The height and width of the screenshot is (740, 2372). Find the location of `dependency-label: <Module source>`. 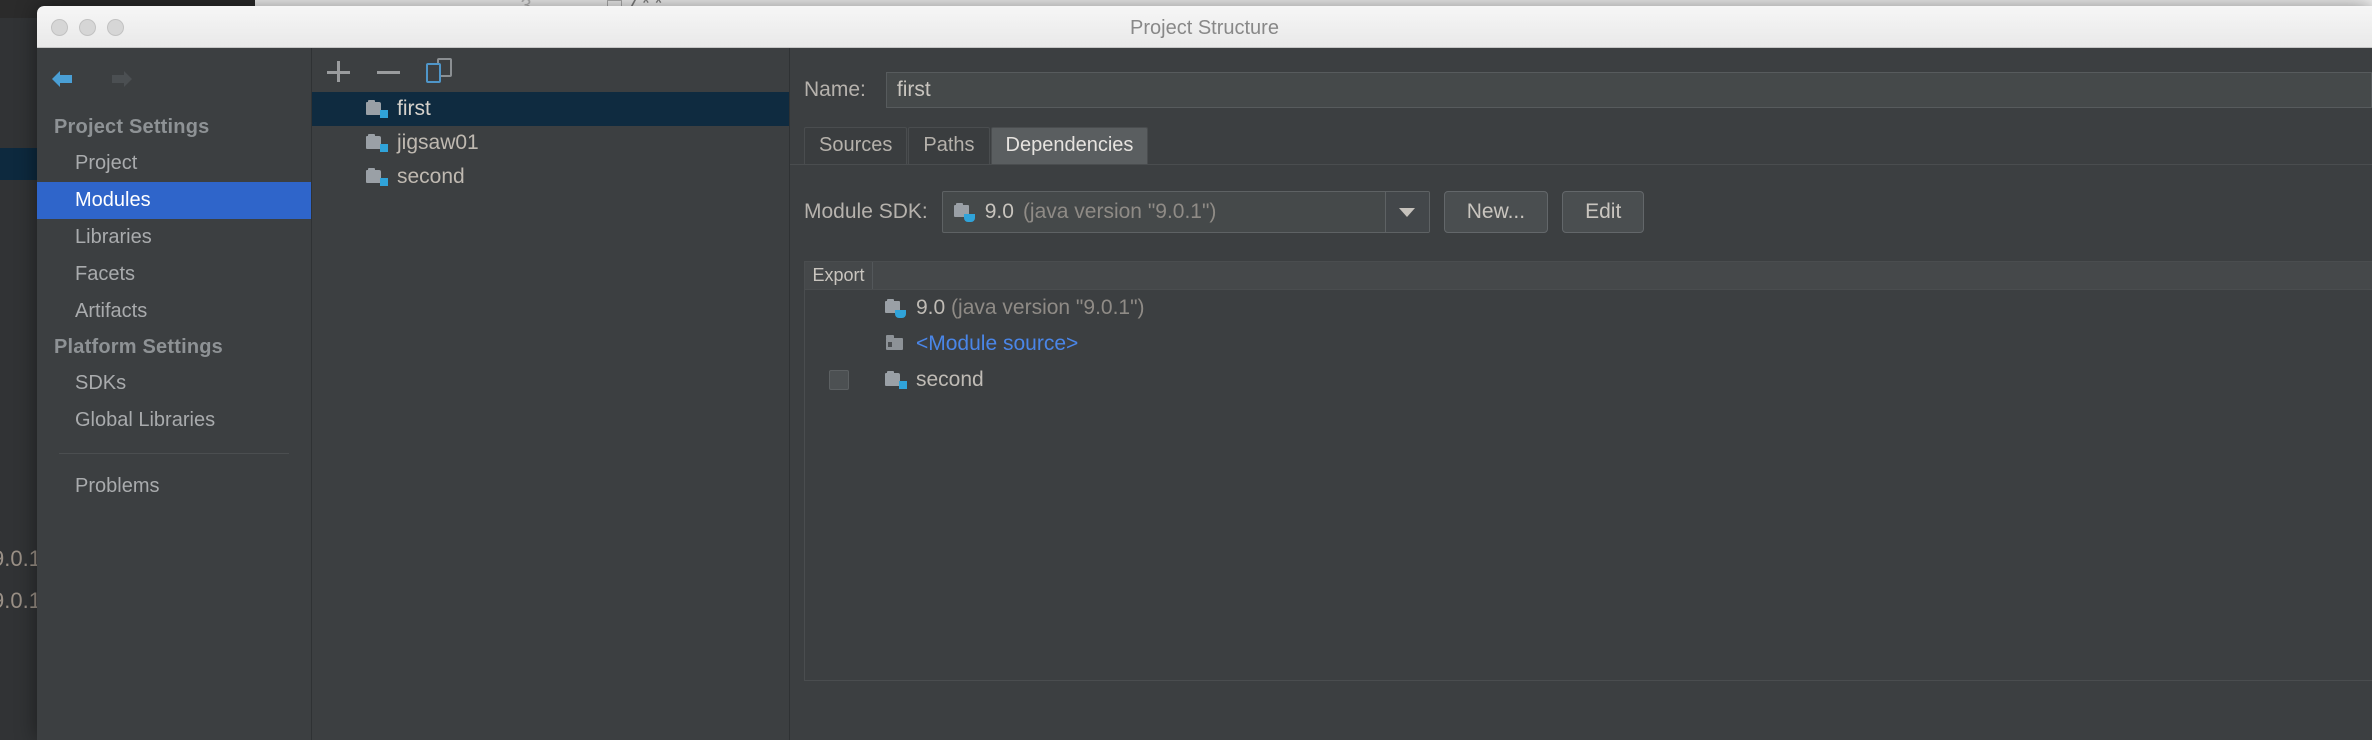

dependency-label: <Module source> is located at coordinates (997, 343).